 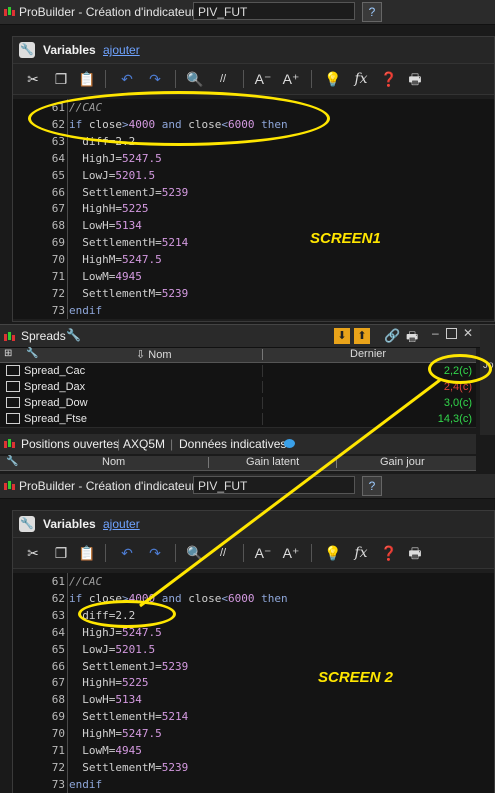 I want to click on column-gain-latent: Gain latent, so click(x=272, y=462).